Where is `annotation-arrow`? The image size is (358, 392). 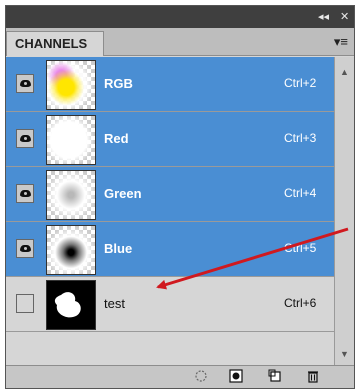
annotation-arrow is located at coordinates (252, 258).